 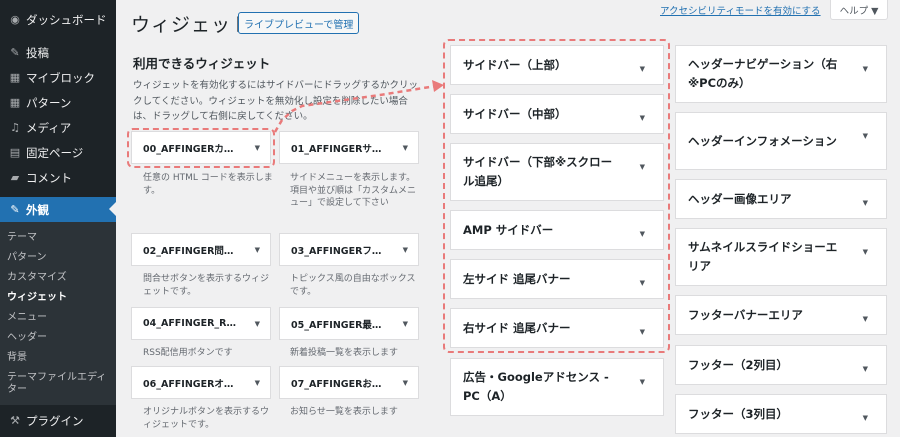 I want to click on widget-02: 02_AFFINGER問… ▼, so click(x=201, y=249).